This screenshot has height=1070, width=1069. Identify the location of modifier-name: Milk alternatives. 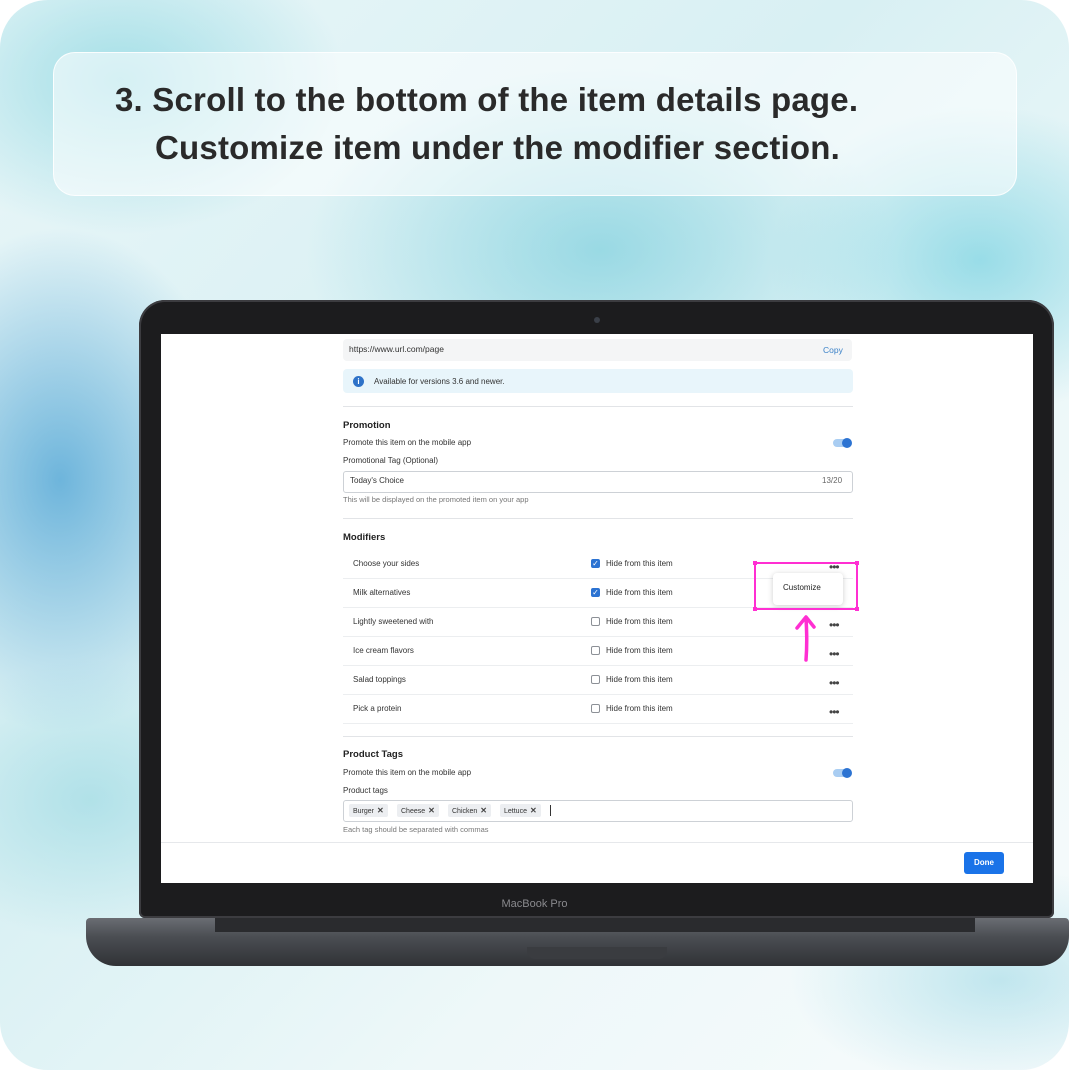
(382, 592).